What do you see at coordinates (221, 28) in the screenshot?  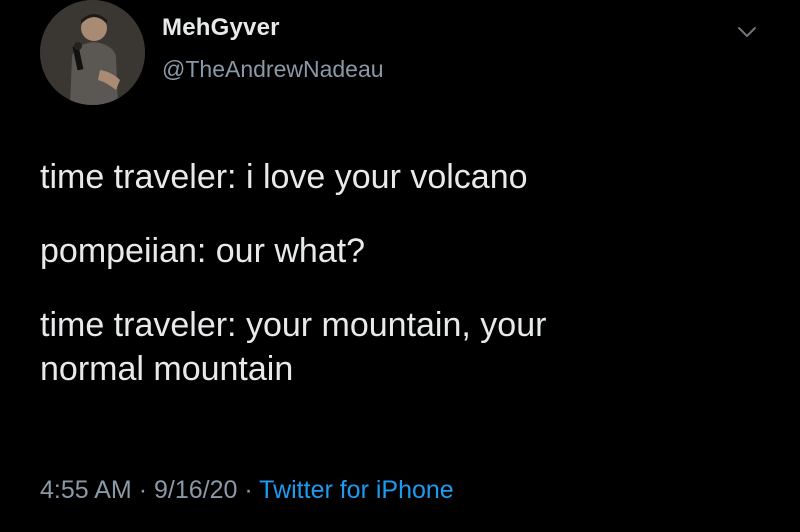 I see `display-name: MehGyver` at bounding box center [221, 28].